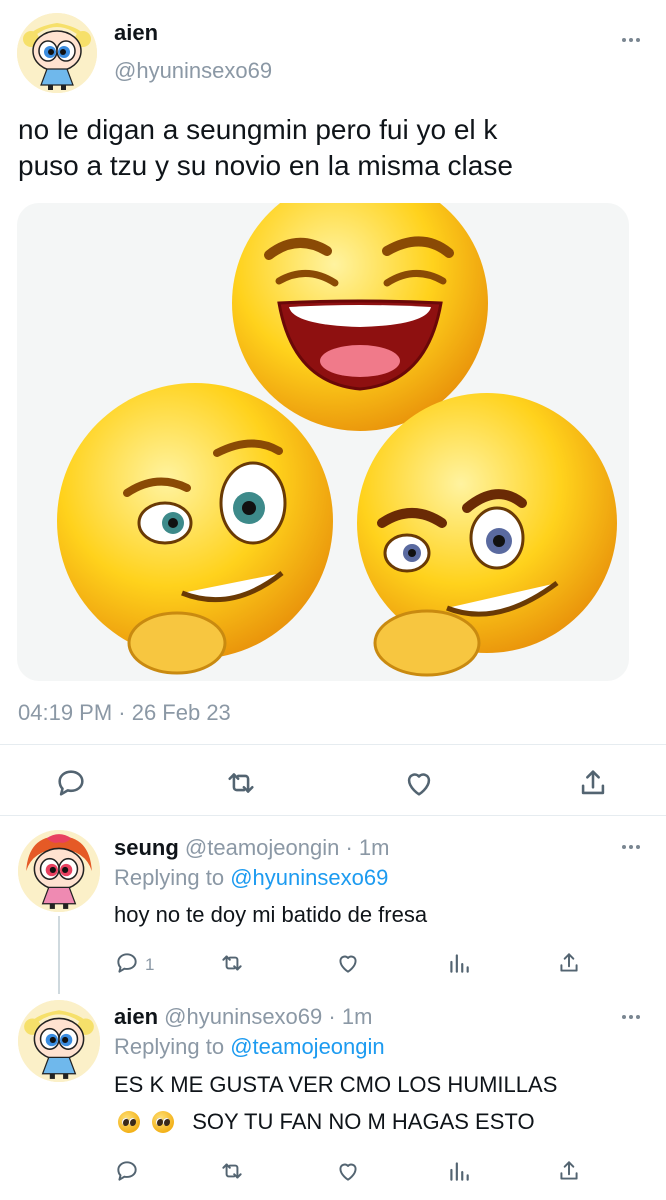 This screenshot has height=1200, width=666. I want to click on replying-to: Replying to @hyuninsexo69, so click(251, 878).